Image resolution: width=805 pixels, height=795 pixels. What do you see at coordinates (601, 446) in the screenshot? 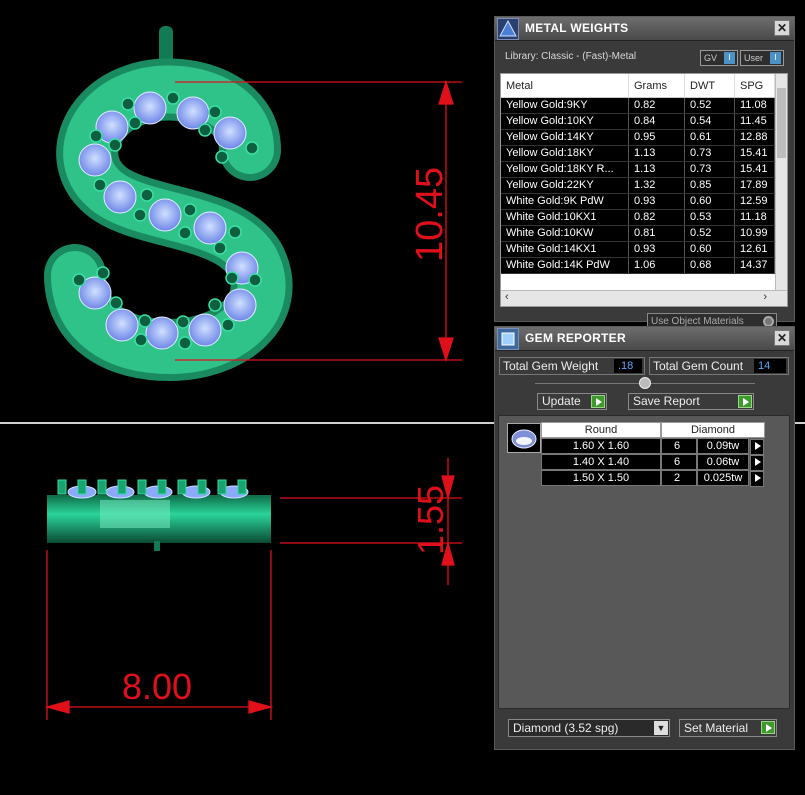
I see `gem-size-cell: 1.60 X 1.60` at bounding box center [601, 446].